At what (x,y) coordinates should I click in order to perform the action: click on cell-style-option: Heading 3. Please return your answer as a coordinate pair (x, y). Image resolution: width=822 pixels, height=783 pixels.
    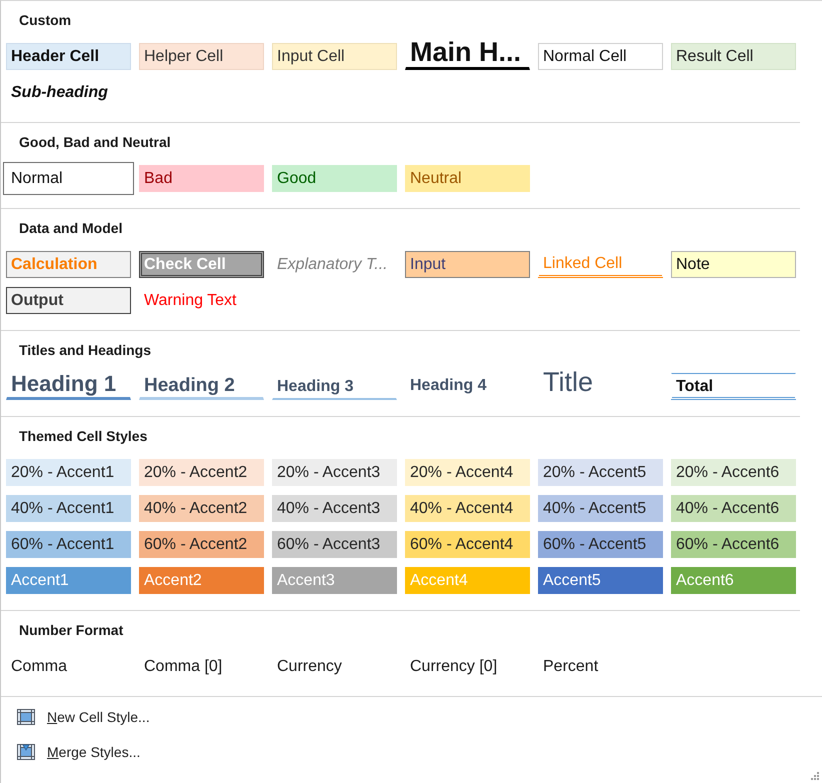
    Looking at the image, I should click on (334, 386).